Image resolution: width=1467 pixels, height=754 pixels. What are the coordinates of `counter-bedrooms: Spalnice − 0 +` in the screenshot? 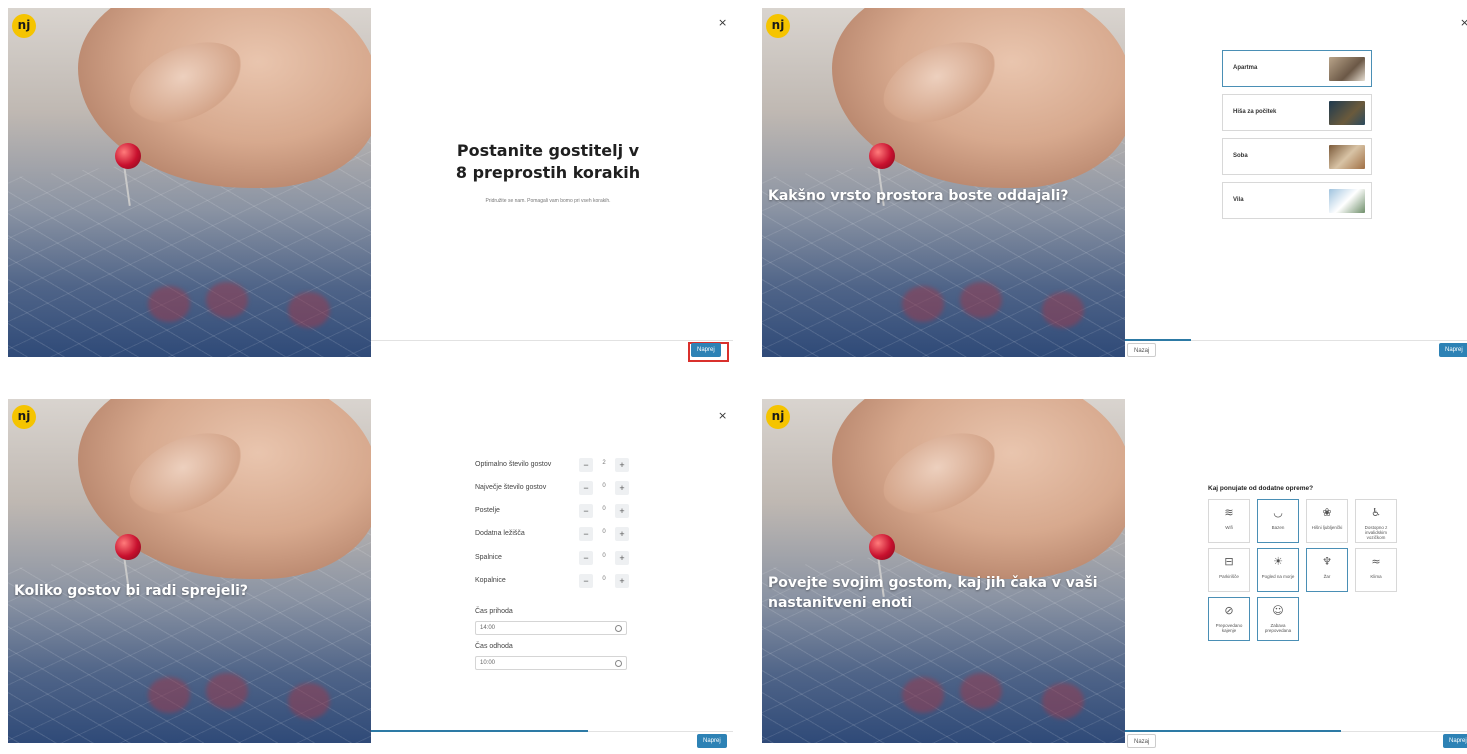 It's located at (555, 559).